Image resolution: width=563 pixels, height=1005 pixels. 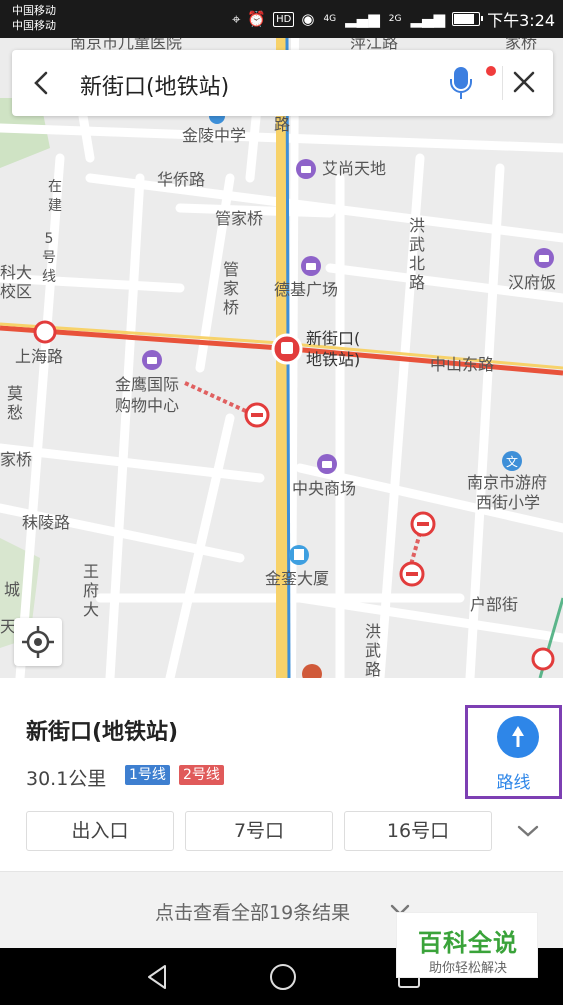 I want to click on route-button: 路线, so click(x=513, y=752).